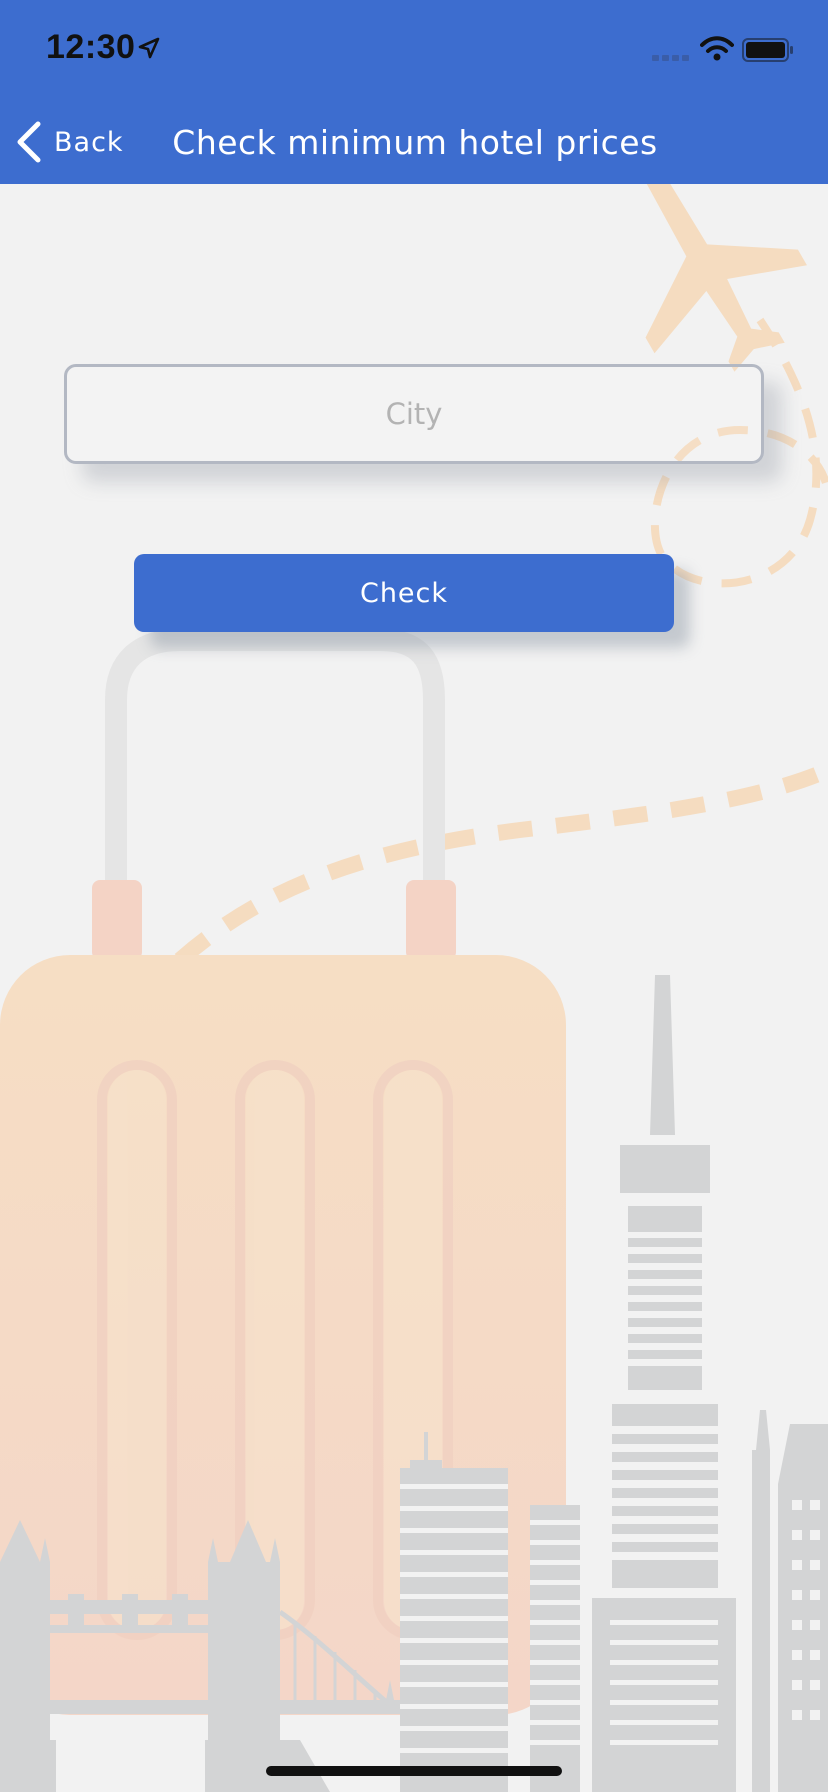  What do you see at coordinates (29, 142) in the screenshot?
I see `chevron-left-icon` at bounding box center [29, 142].